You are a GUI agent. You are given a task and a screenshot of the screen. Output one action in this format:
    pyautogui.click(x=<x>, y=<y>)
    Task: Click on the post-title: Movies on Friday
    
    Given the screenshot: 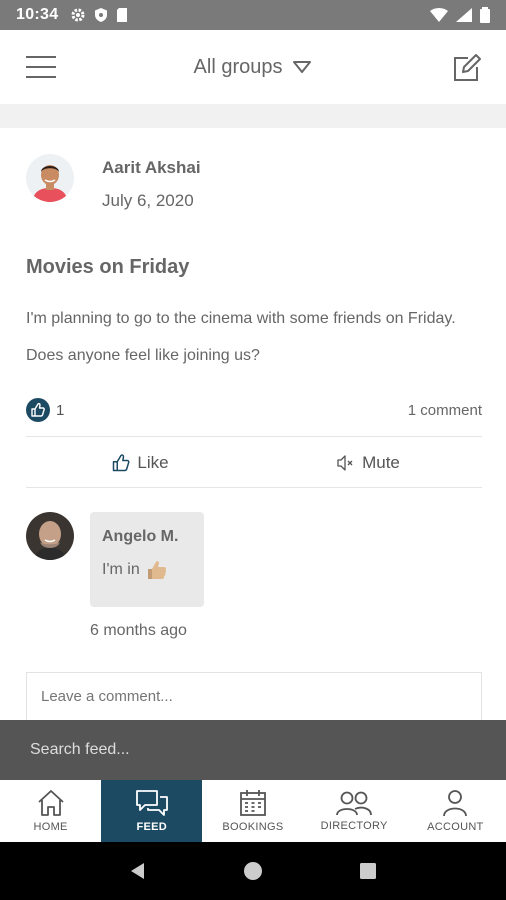 What is the action you would take?
    pyautogui.click(x=108, y=267)
    